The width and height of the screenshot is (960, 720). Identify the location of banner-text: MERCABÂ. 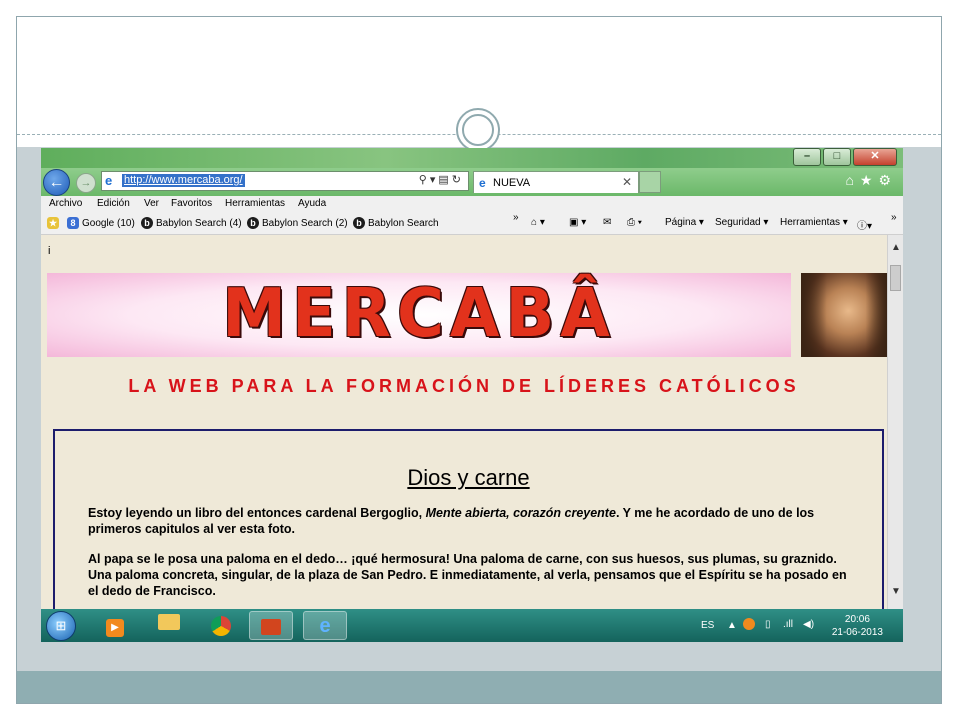
(419, 314).